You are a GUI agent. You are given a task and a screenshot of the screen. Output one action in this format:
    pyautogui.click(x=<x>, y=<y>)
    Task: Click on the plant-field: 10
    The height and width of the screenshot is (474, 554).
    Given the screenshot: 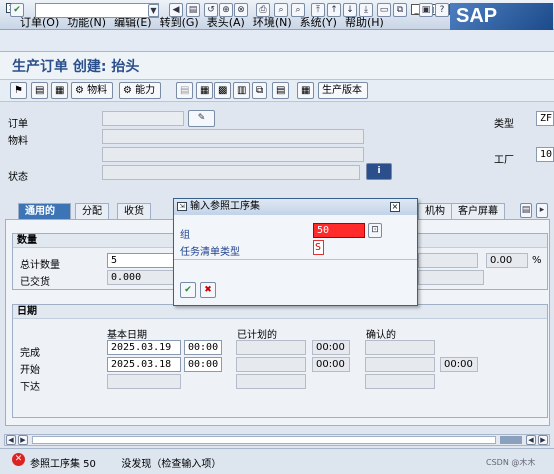 What is the action you would take?
    pyautogui.click(x=545, y=154)
    